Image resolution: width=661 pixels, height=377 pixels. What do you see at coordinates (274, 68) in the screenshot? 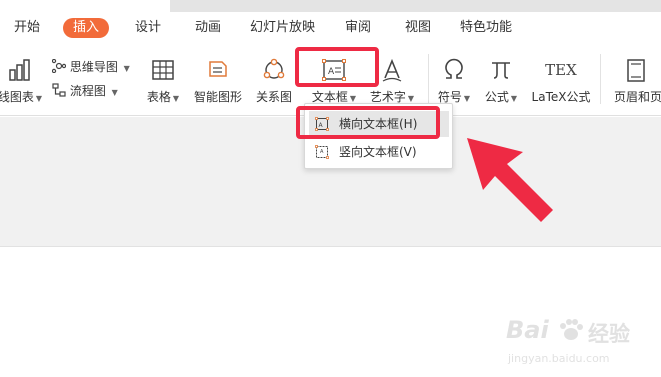
I see `relation-icon` at bounding box center [274, 68].